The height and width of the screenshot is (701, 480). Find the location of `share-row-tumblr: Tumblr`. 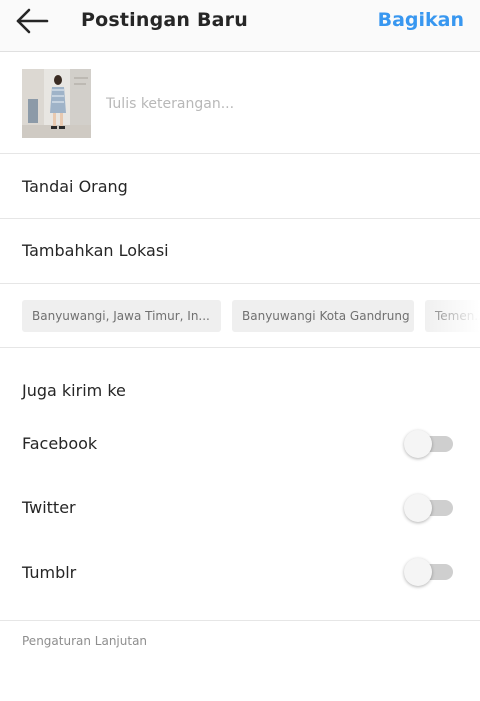

share-row-tumblr: Tumblr is located at coordinates (240, 572).